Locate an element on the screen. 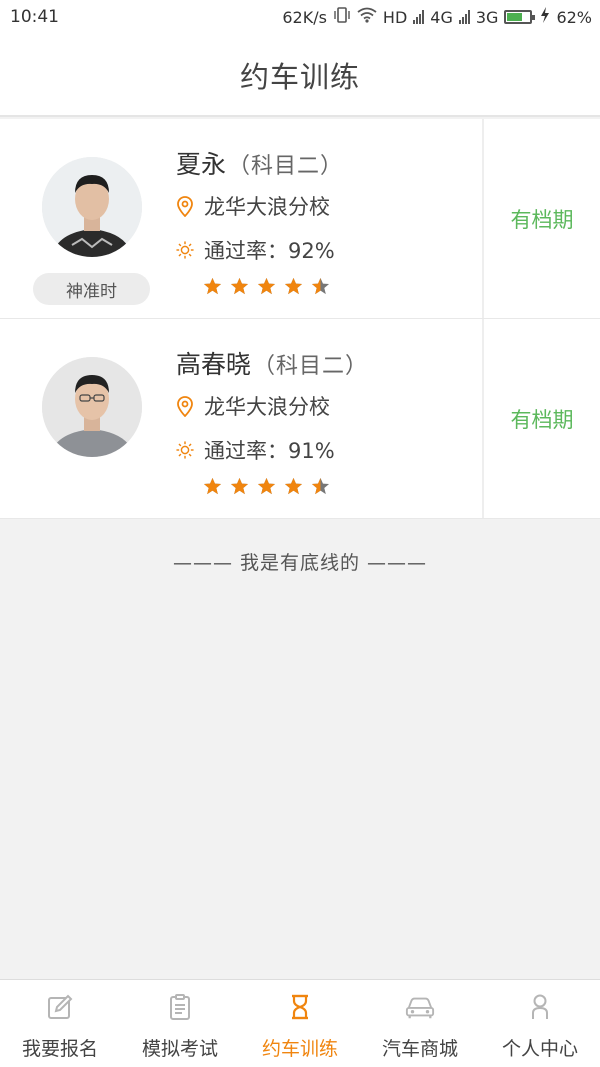  wifi-icon is located at coordinates (367, 17).